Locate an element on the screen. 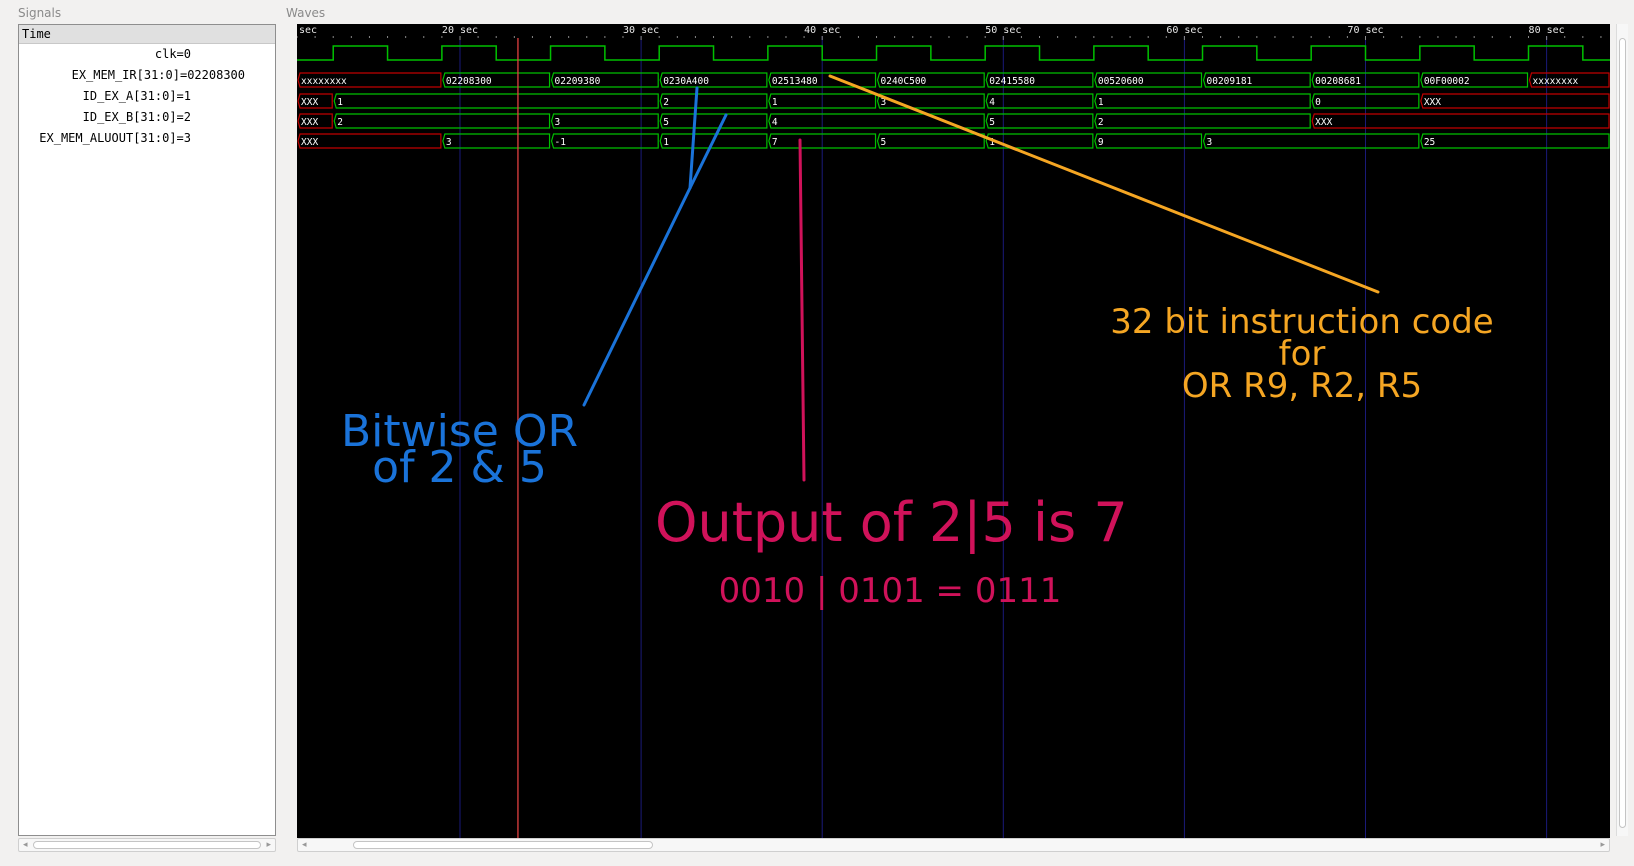 Image resolution: width=1634 pixels, height=866 pixels. signal-row-ex-mem-ir: EX_MEM_IR[31:0]=02208300 is located at coordinates (147, 75).